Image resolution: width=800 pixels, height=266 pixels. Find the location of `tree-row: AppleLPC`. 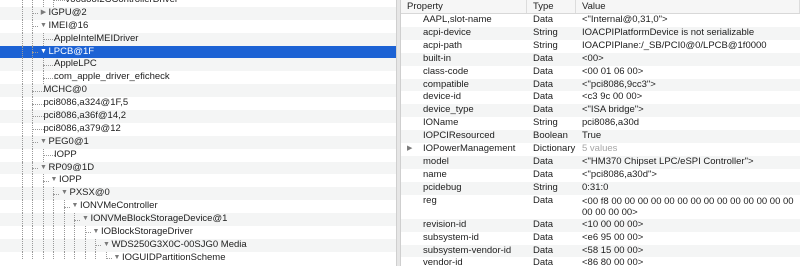

tree-row: AppleLPC is located at coordinates (198, 65).